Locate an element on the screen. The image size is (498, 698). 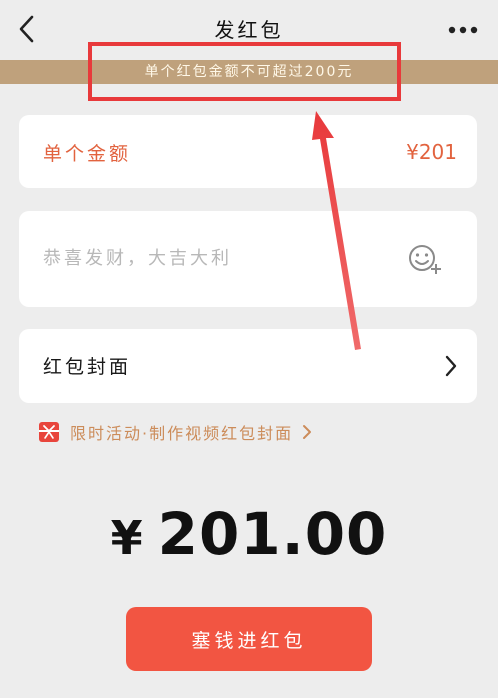
amount-label: 单个金额 is located at coordinates (87, 154).